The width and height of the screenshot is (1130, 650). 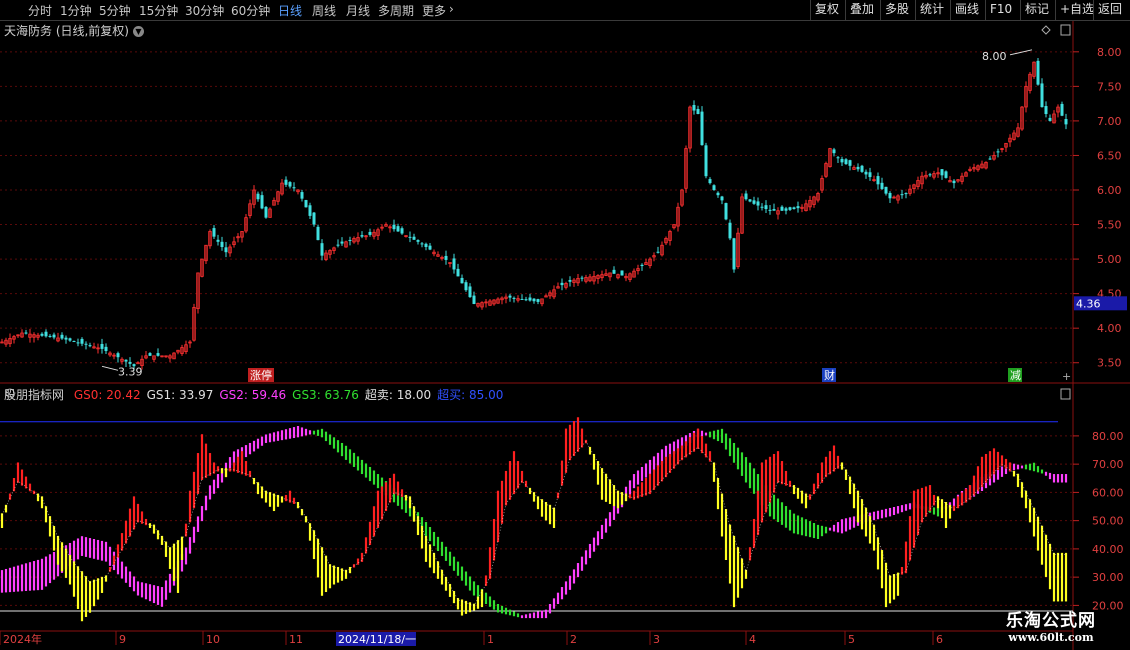 What do you see at coordinates (261, 375) in the screenshot?
I see `event-label-0: 涨停` at bounding box center [261, 375].